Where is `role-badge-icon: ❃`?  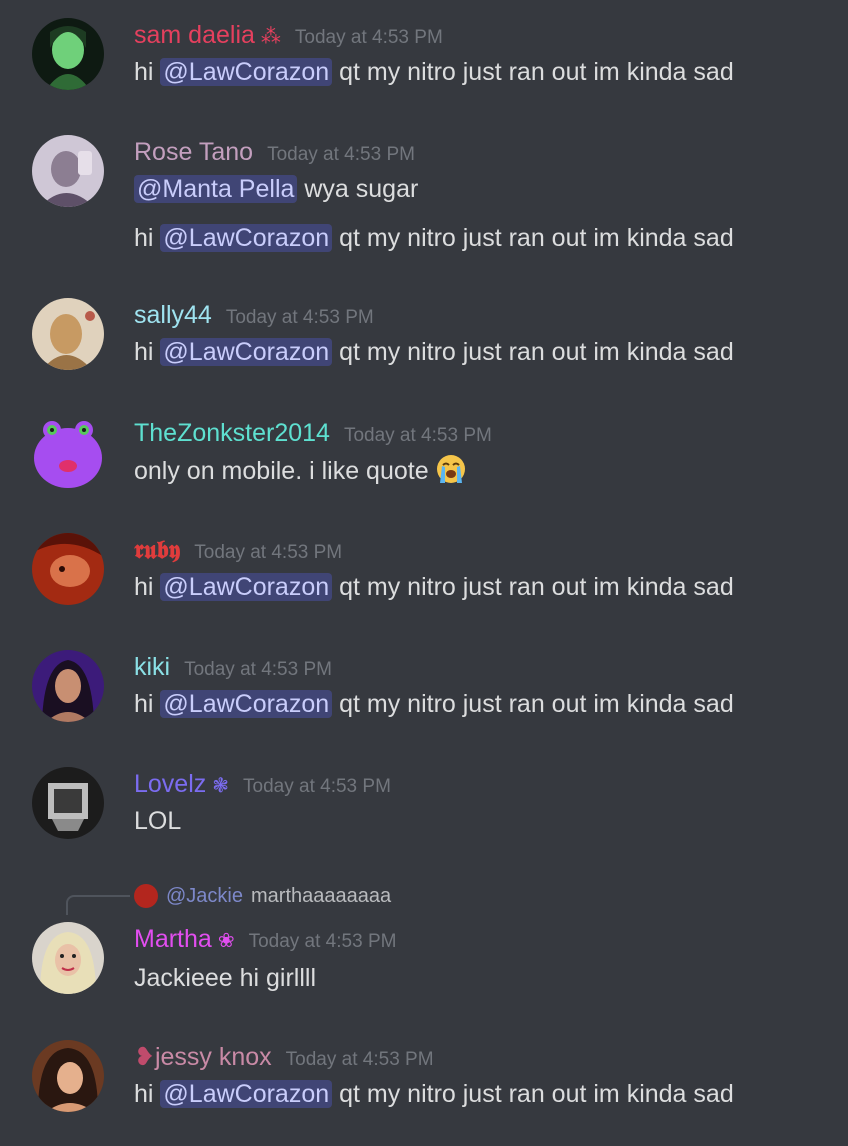
role-badge-icon: ❃ is located at coordinates (221, 786).